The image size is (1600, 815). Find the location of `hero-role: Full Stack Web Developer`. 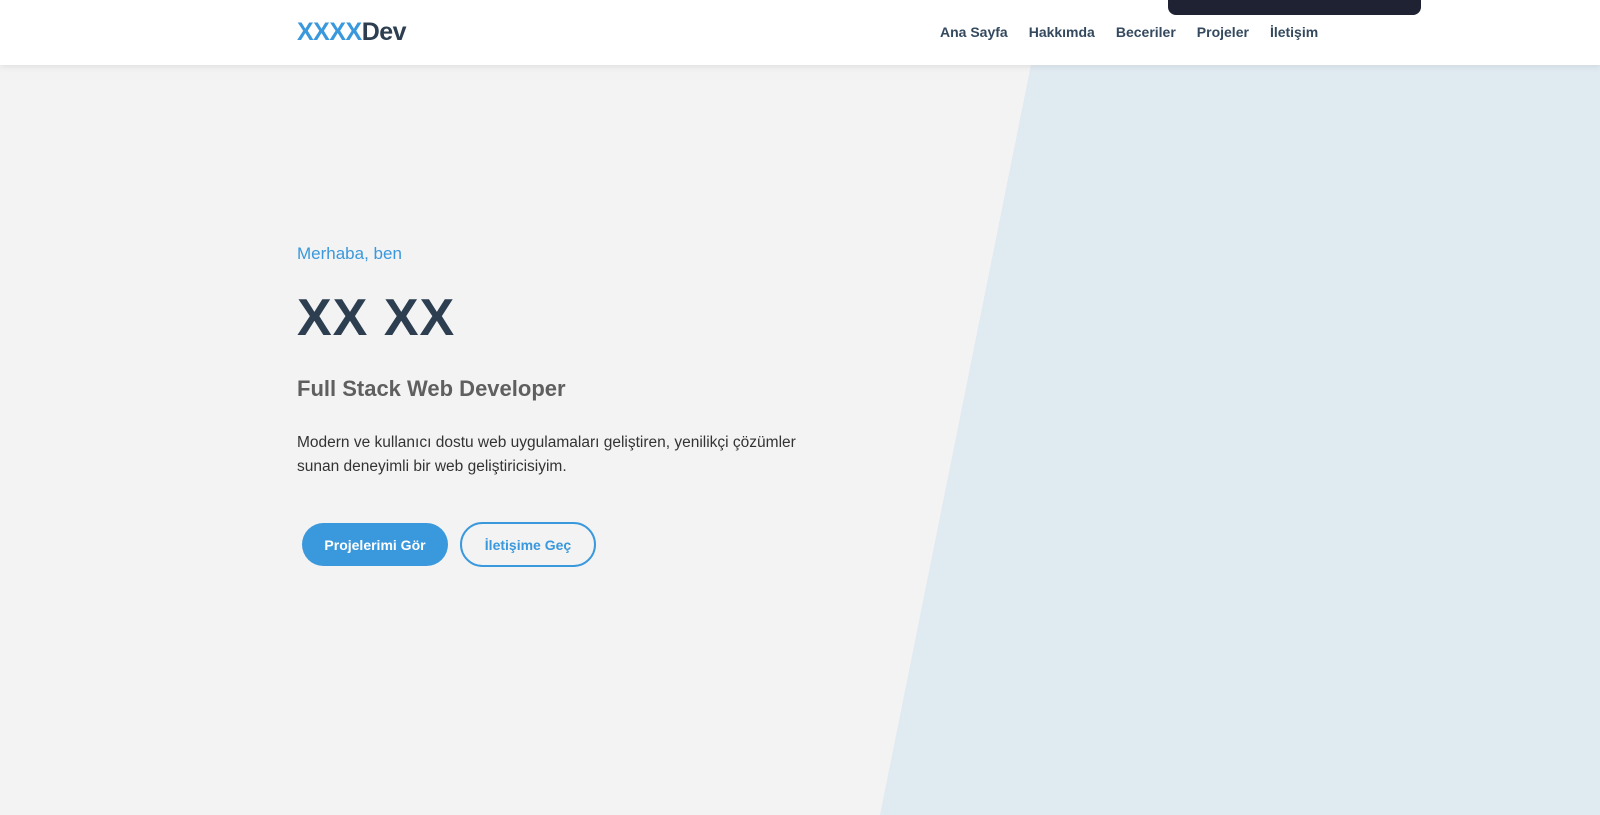

hero-role: Full Stack Web Developer is located at coordinates (431, 388).